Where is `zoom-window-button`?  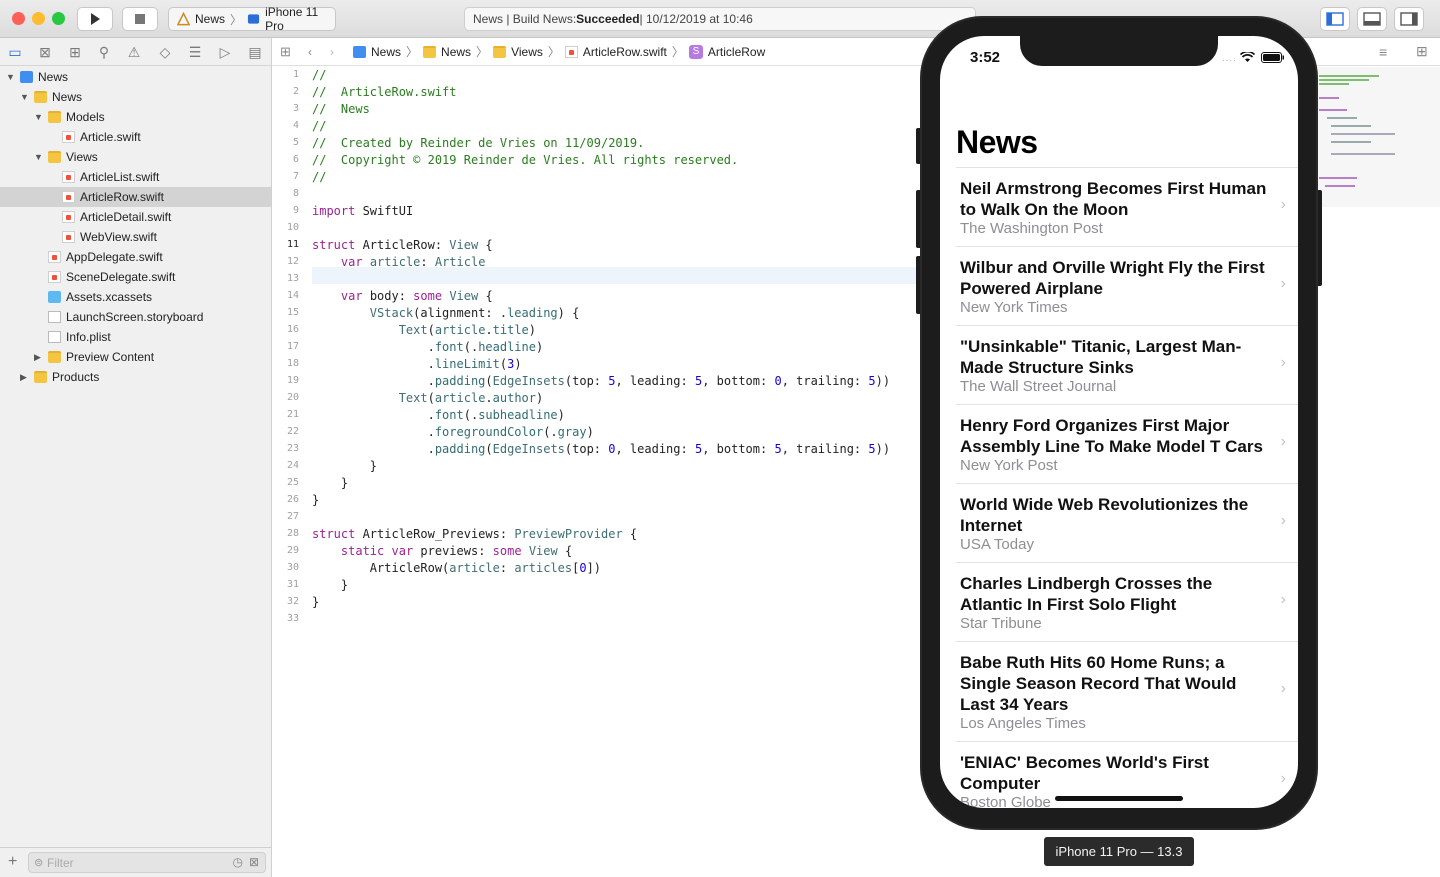
zoom-window-button is located at coordinates (58, 18).